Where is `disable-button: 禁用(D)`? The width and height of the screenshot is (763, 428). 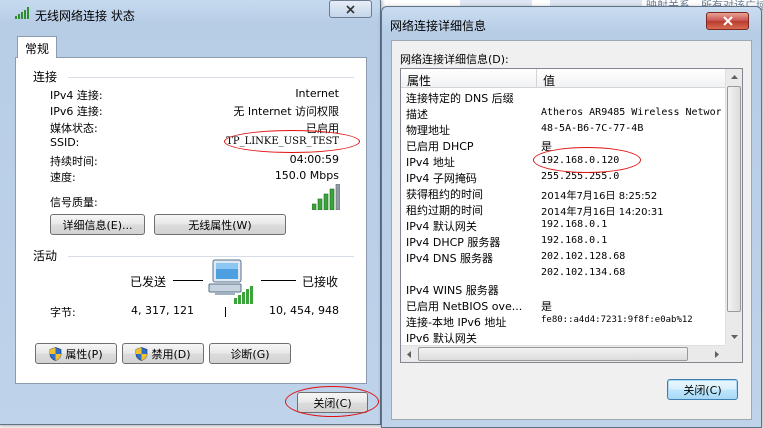
disable-button: 禁用(D) is located at coordinates (163, 353).